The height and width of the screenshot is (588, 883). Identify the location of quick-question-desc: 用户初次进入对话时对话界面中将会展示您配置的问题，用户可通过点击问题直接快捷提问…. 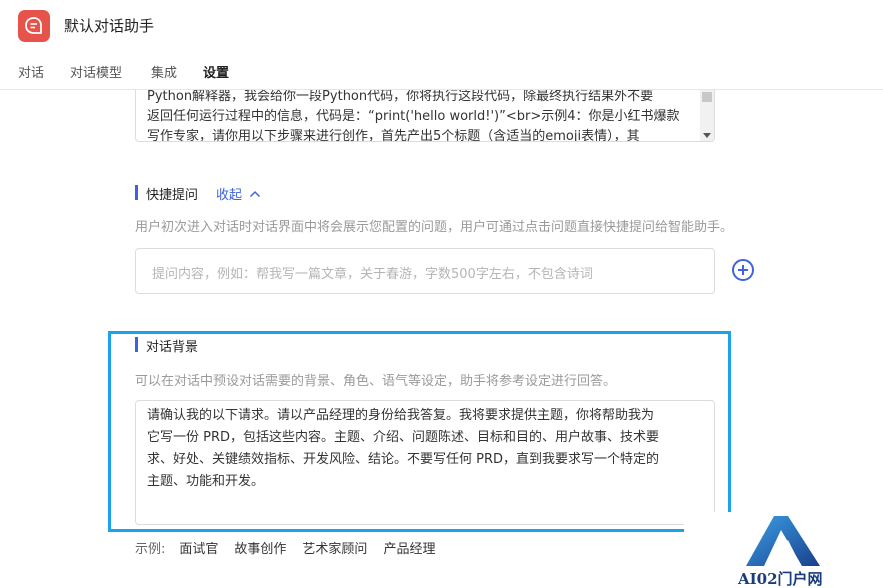
(434, 227).